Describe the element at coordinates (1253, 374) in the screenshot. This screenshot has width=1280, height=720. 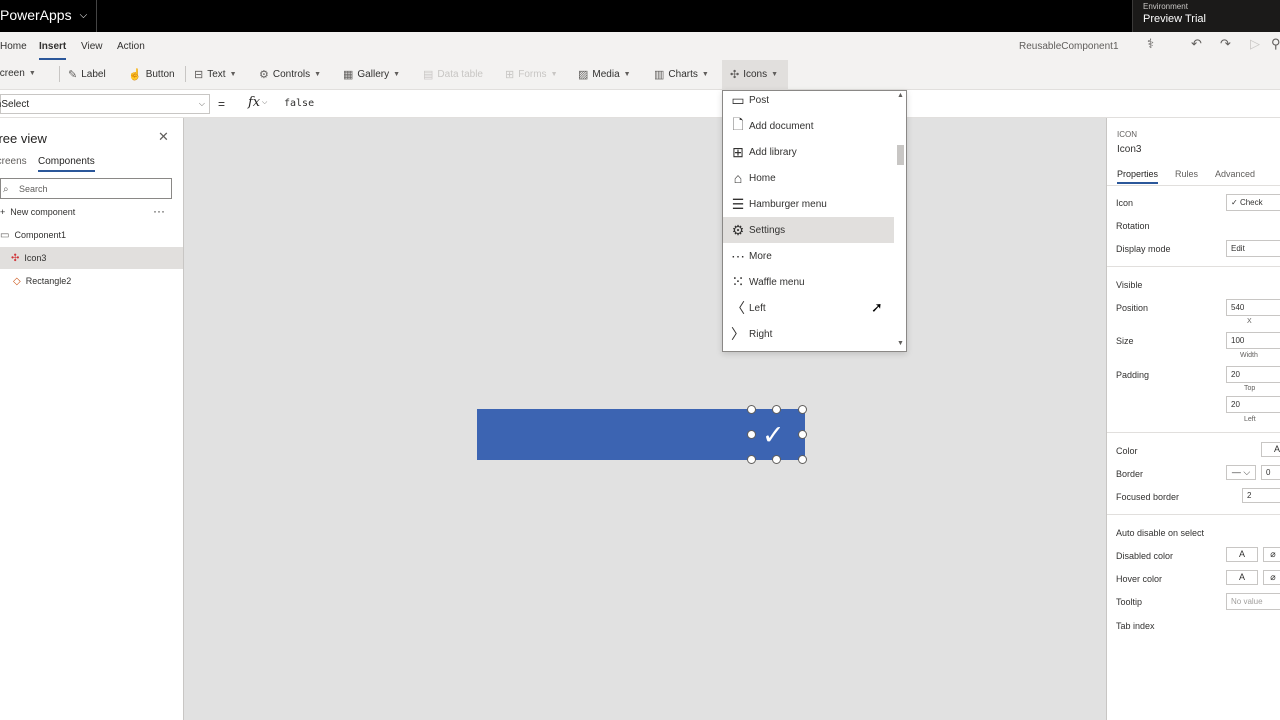
I see `padding-top-input: 20` at that location.